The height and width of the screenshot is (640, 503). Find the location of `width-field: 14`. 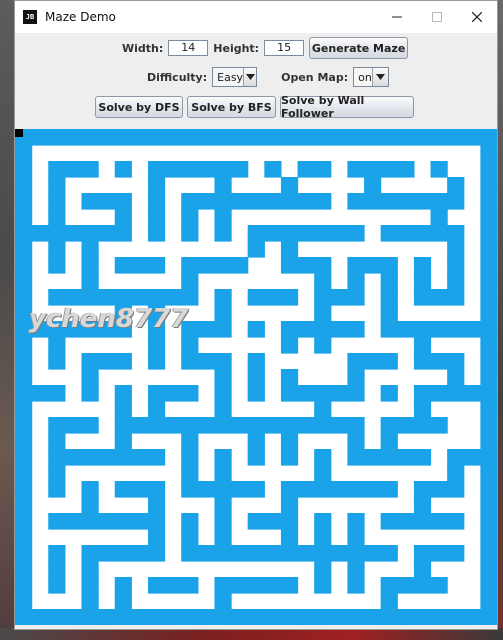

width-field: 14 is located at coordinates (188, 48).